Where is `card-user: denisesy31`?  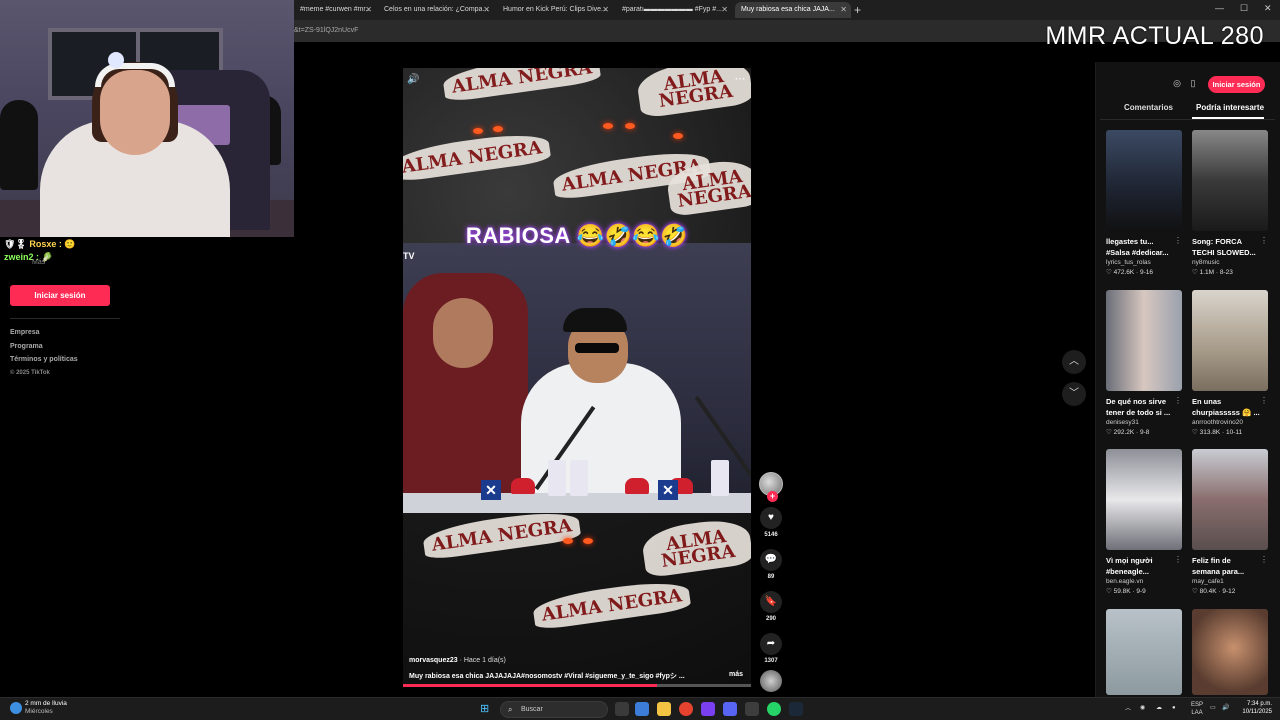
card-user: denisesy31 is located at coordinates (1144, 422).